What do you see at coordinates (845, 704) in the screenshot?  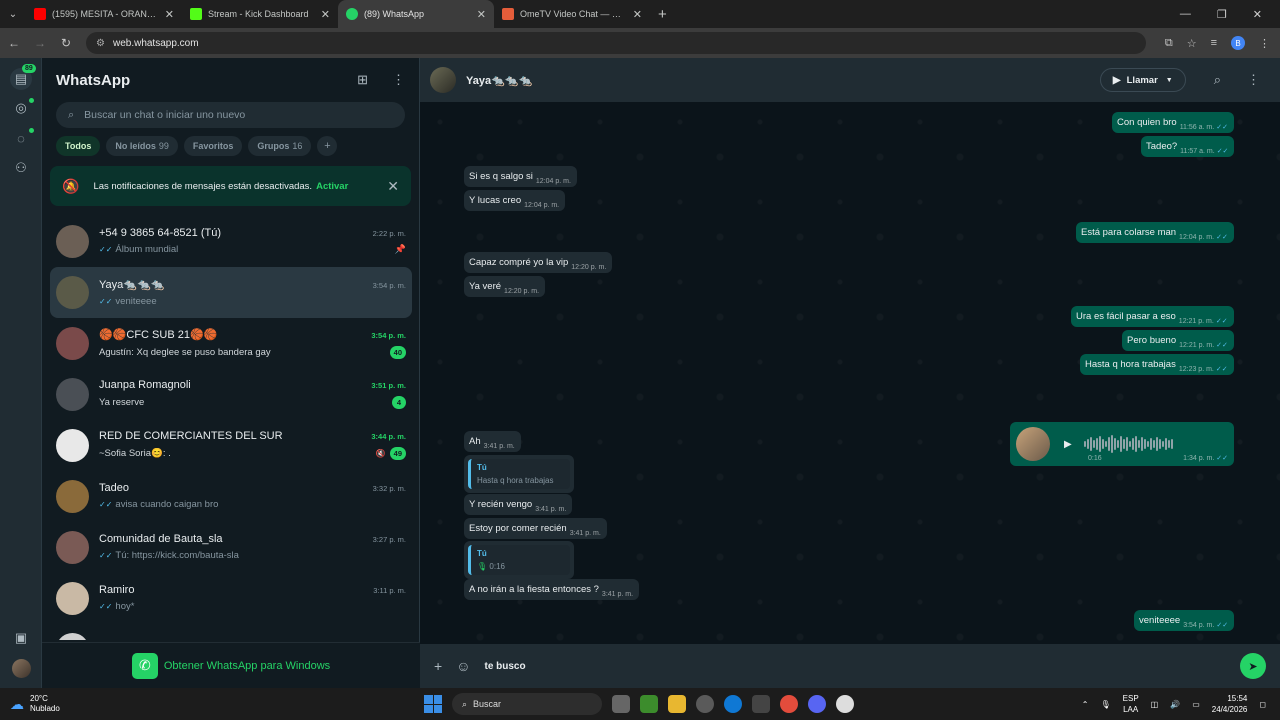 I see `app-icon` at bounding box center [845, 704].